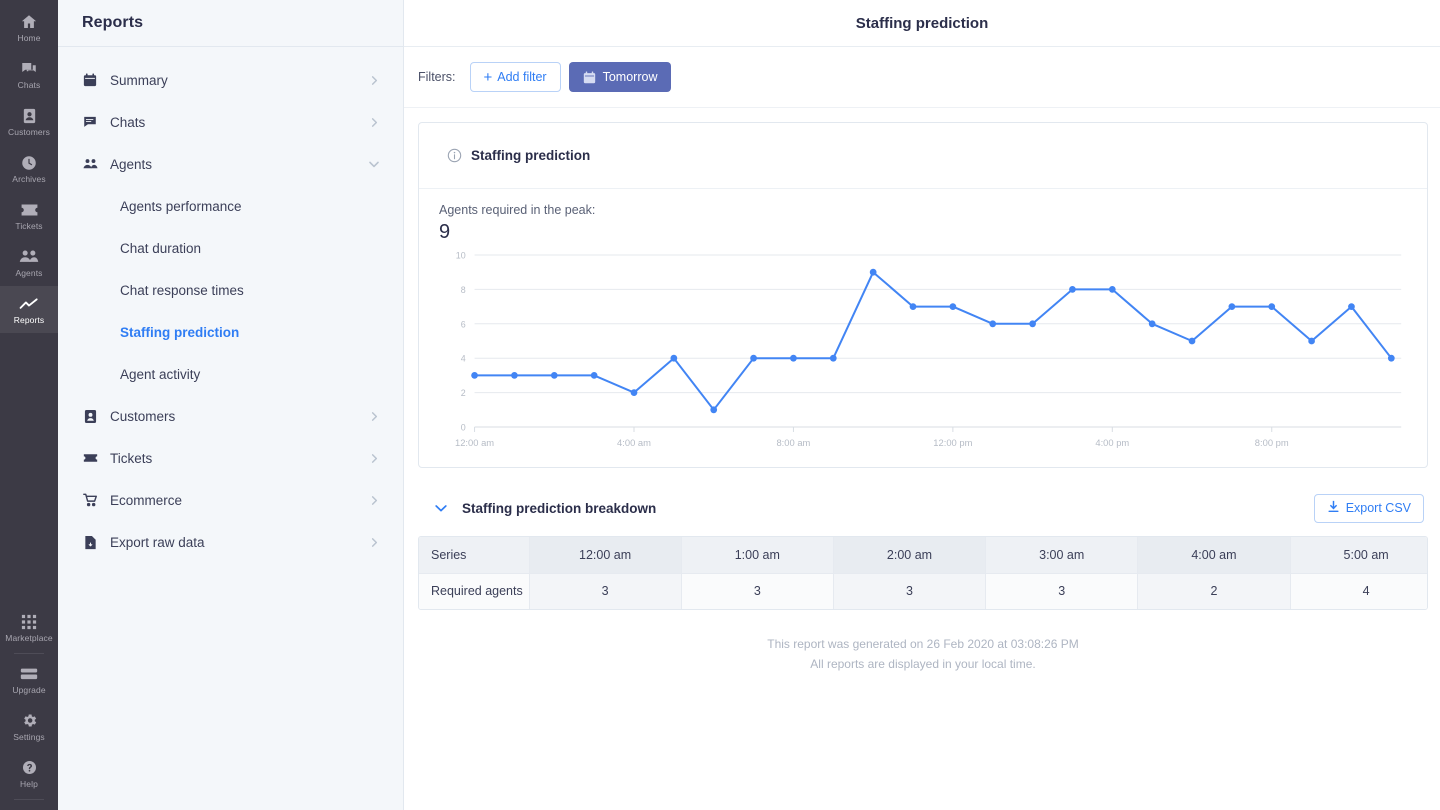  I want to click on column-header-series: Series, so click(474, 555).